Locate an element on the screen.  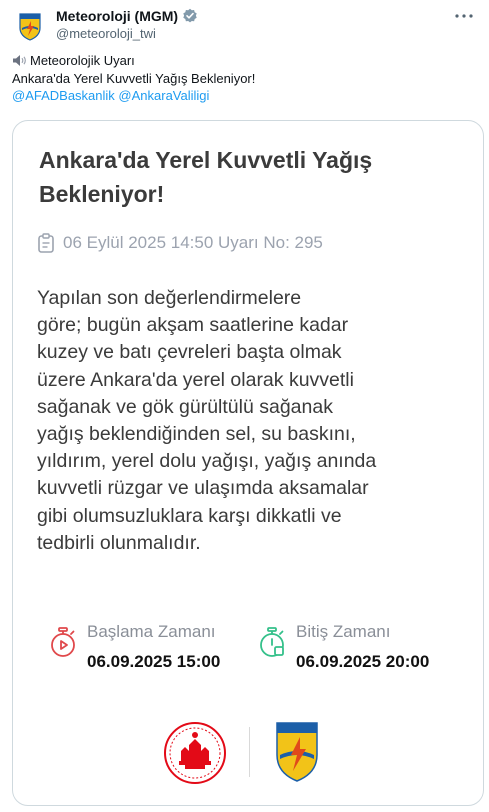
stopwatch-stop-icon is located at coordinates (272, 642).